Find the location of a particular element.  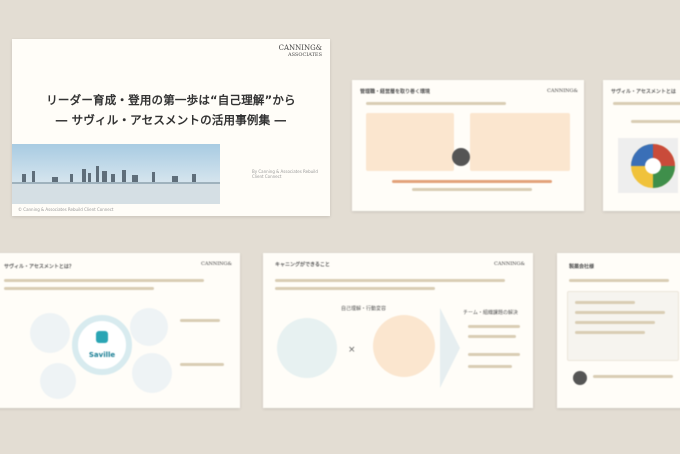

brand-line1: CANNING& is located at coordinates (300, 48).